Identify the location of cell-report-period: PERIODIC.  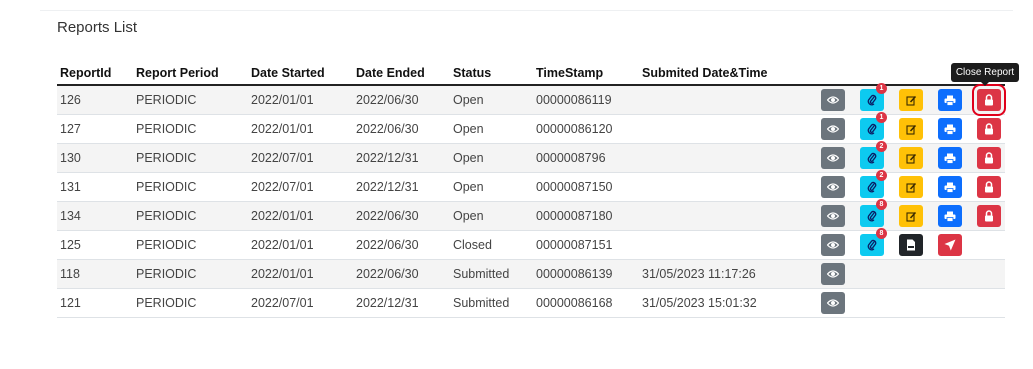
(190, 303).